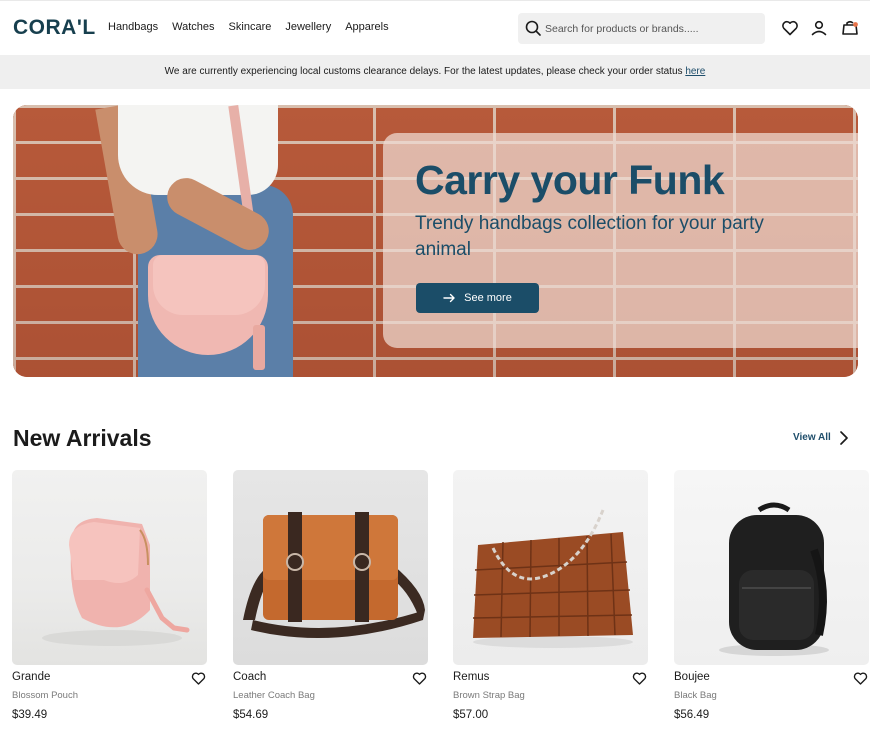 Image resolution: width=870 pixels, height=745 pixels. Describe the element at coordinates (249, 677) in the screenshot. I see `product-name: Coach` at that location.